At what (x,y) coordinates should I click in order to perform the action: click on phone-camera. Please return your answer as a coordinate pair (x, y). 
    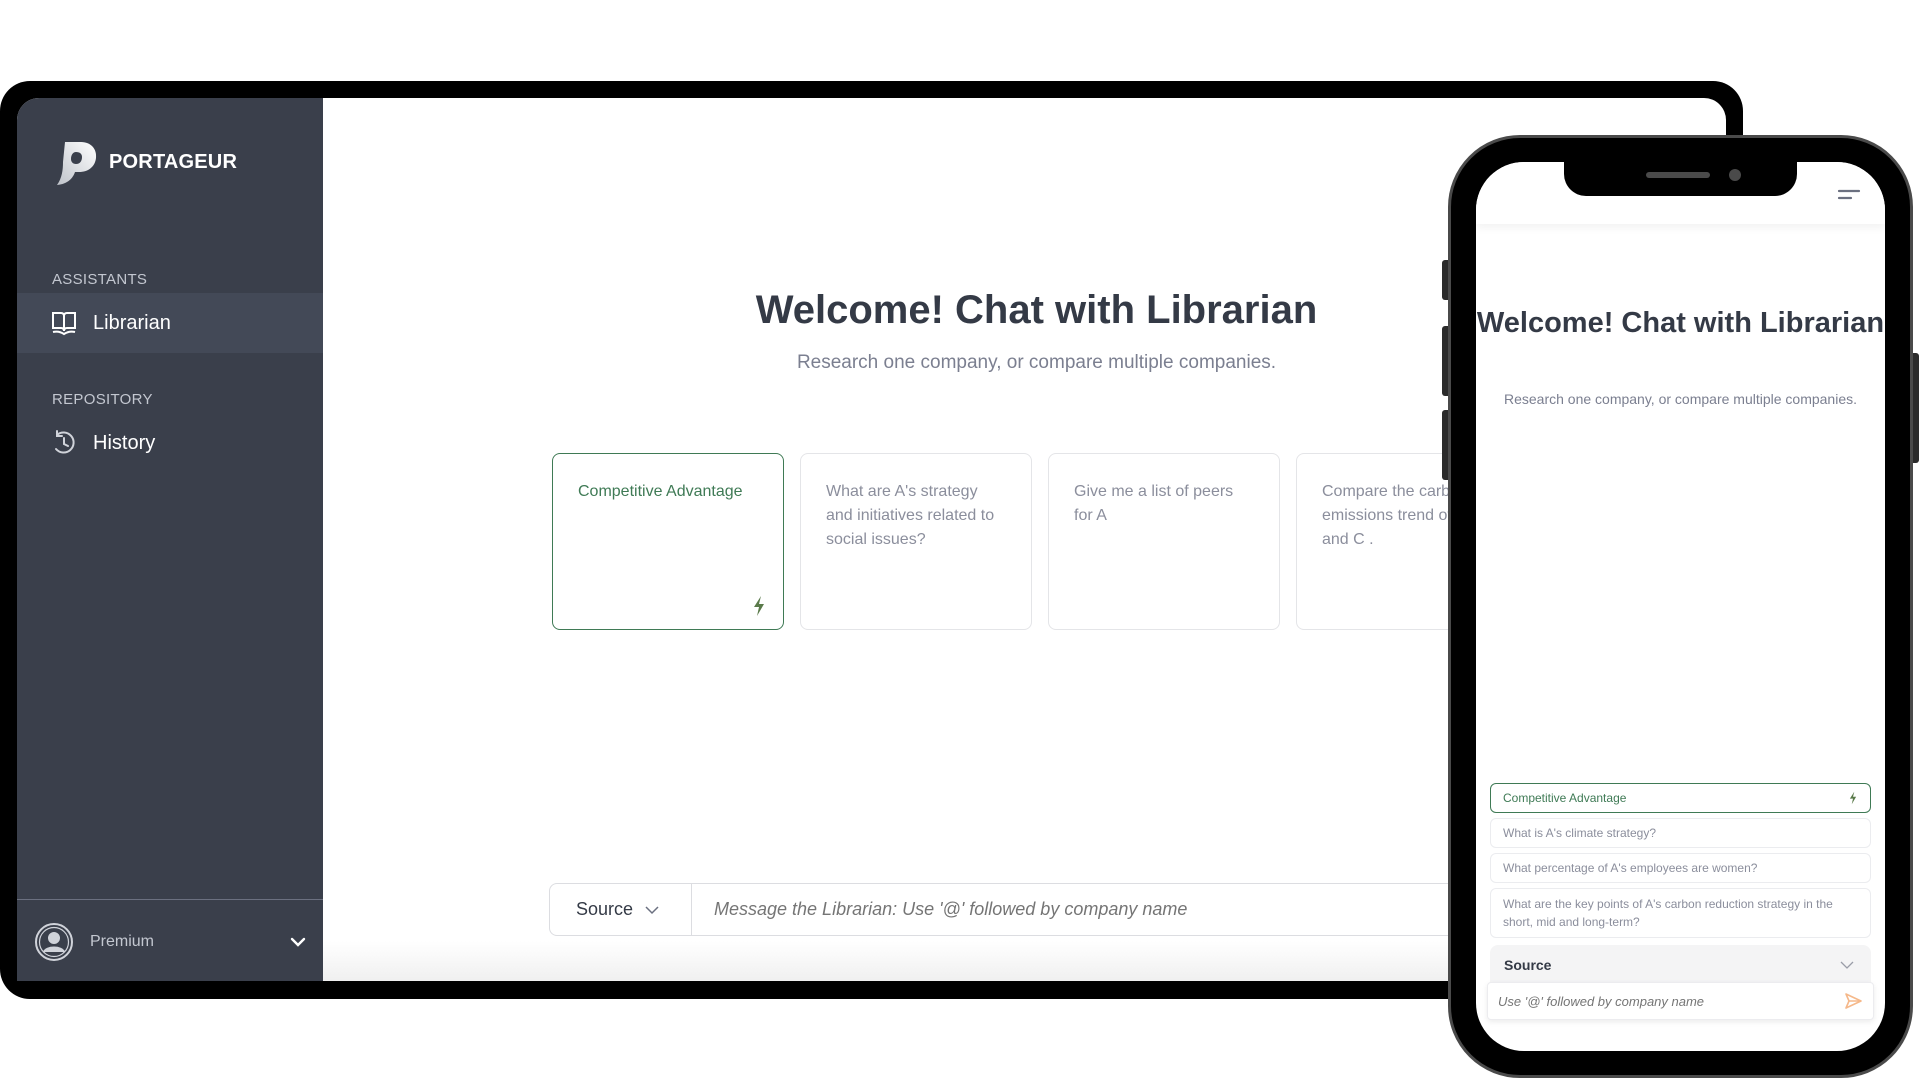
    Looking at the image, I should click on (1735, 175).